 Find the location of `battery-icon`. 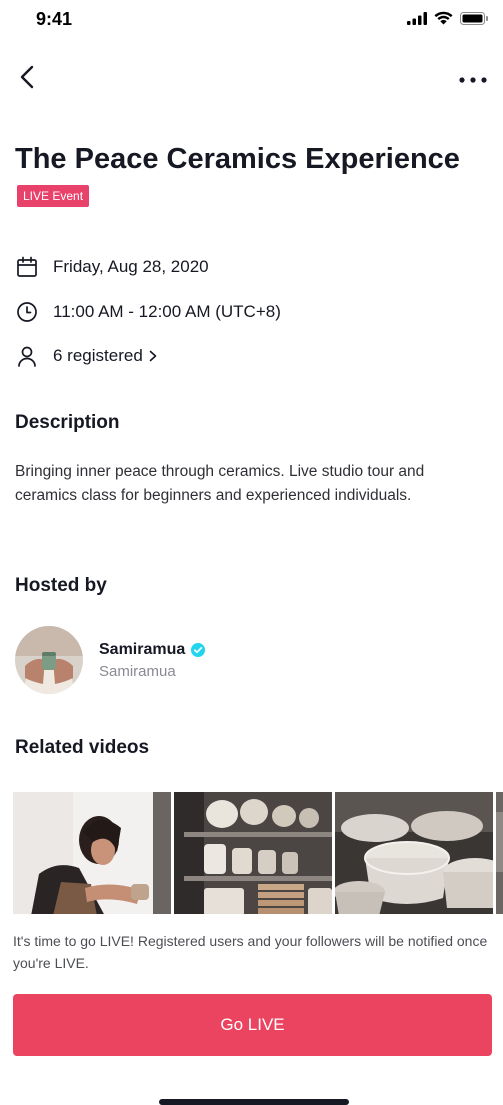

battery-icon is located at coordinates (474, 20).